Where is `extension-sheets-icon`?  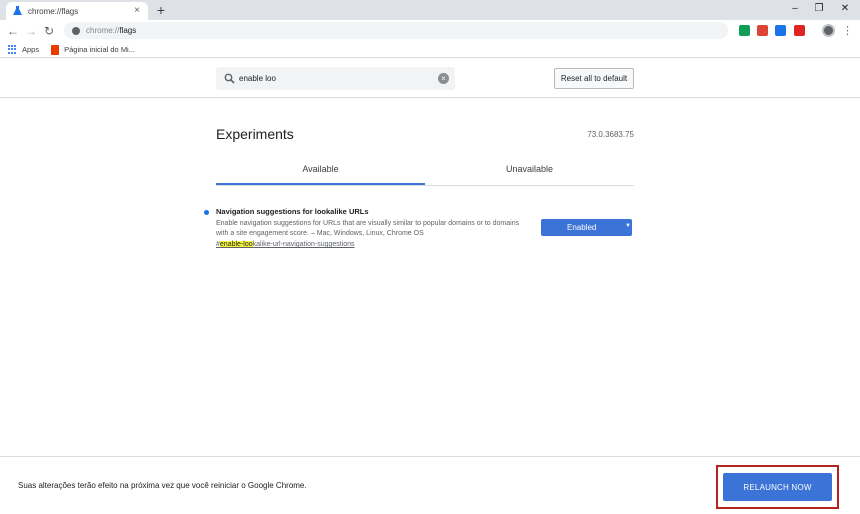 extension-sheets-icon is located at coordinates (744, 30).